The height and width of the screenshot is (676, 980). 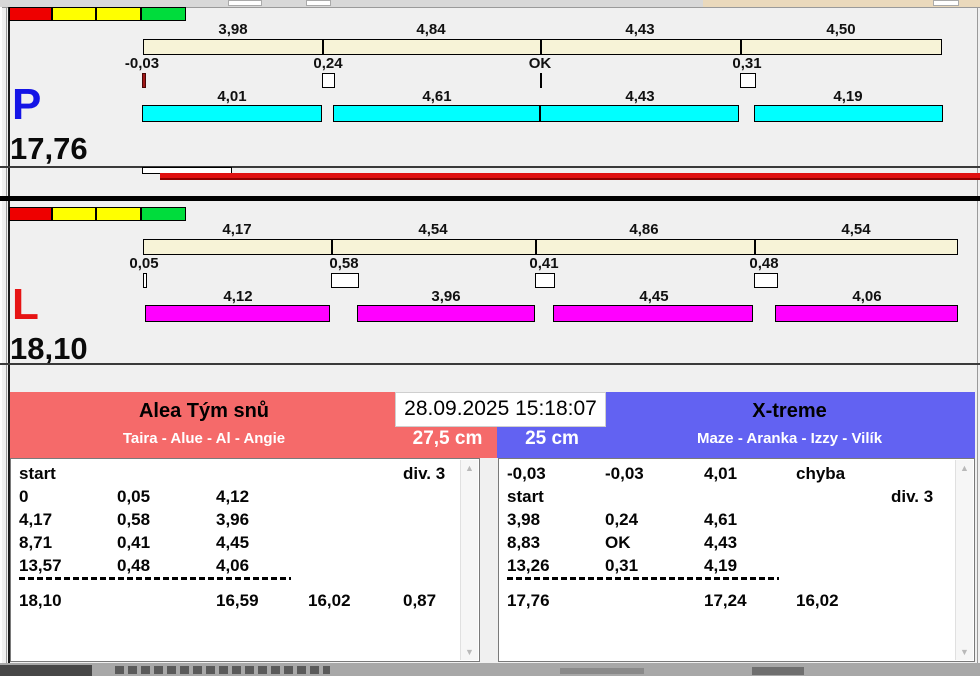 What do you see at coordinates (237, 600) in the screenshot?
I see `total-cell: 16,59` at bounding box center [237, 600].